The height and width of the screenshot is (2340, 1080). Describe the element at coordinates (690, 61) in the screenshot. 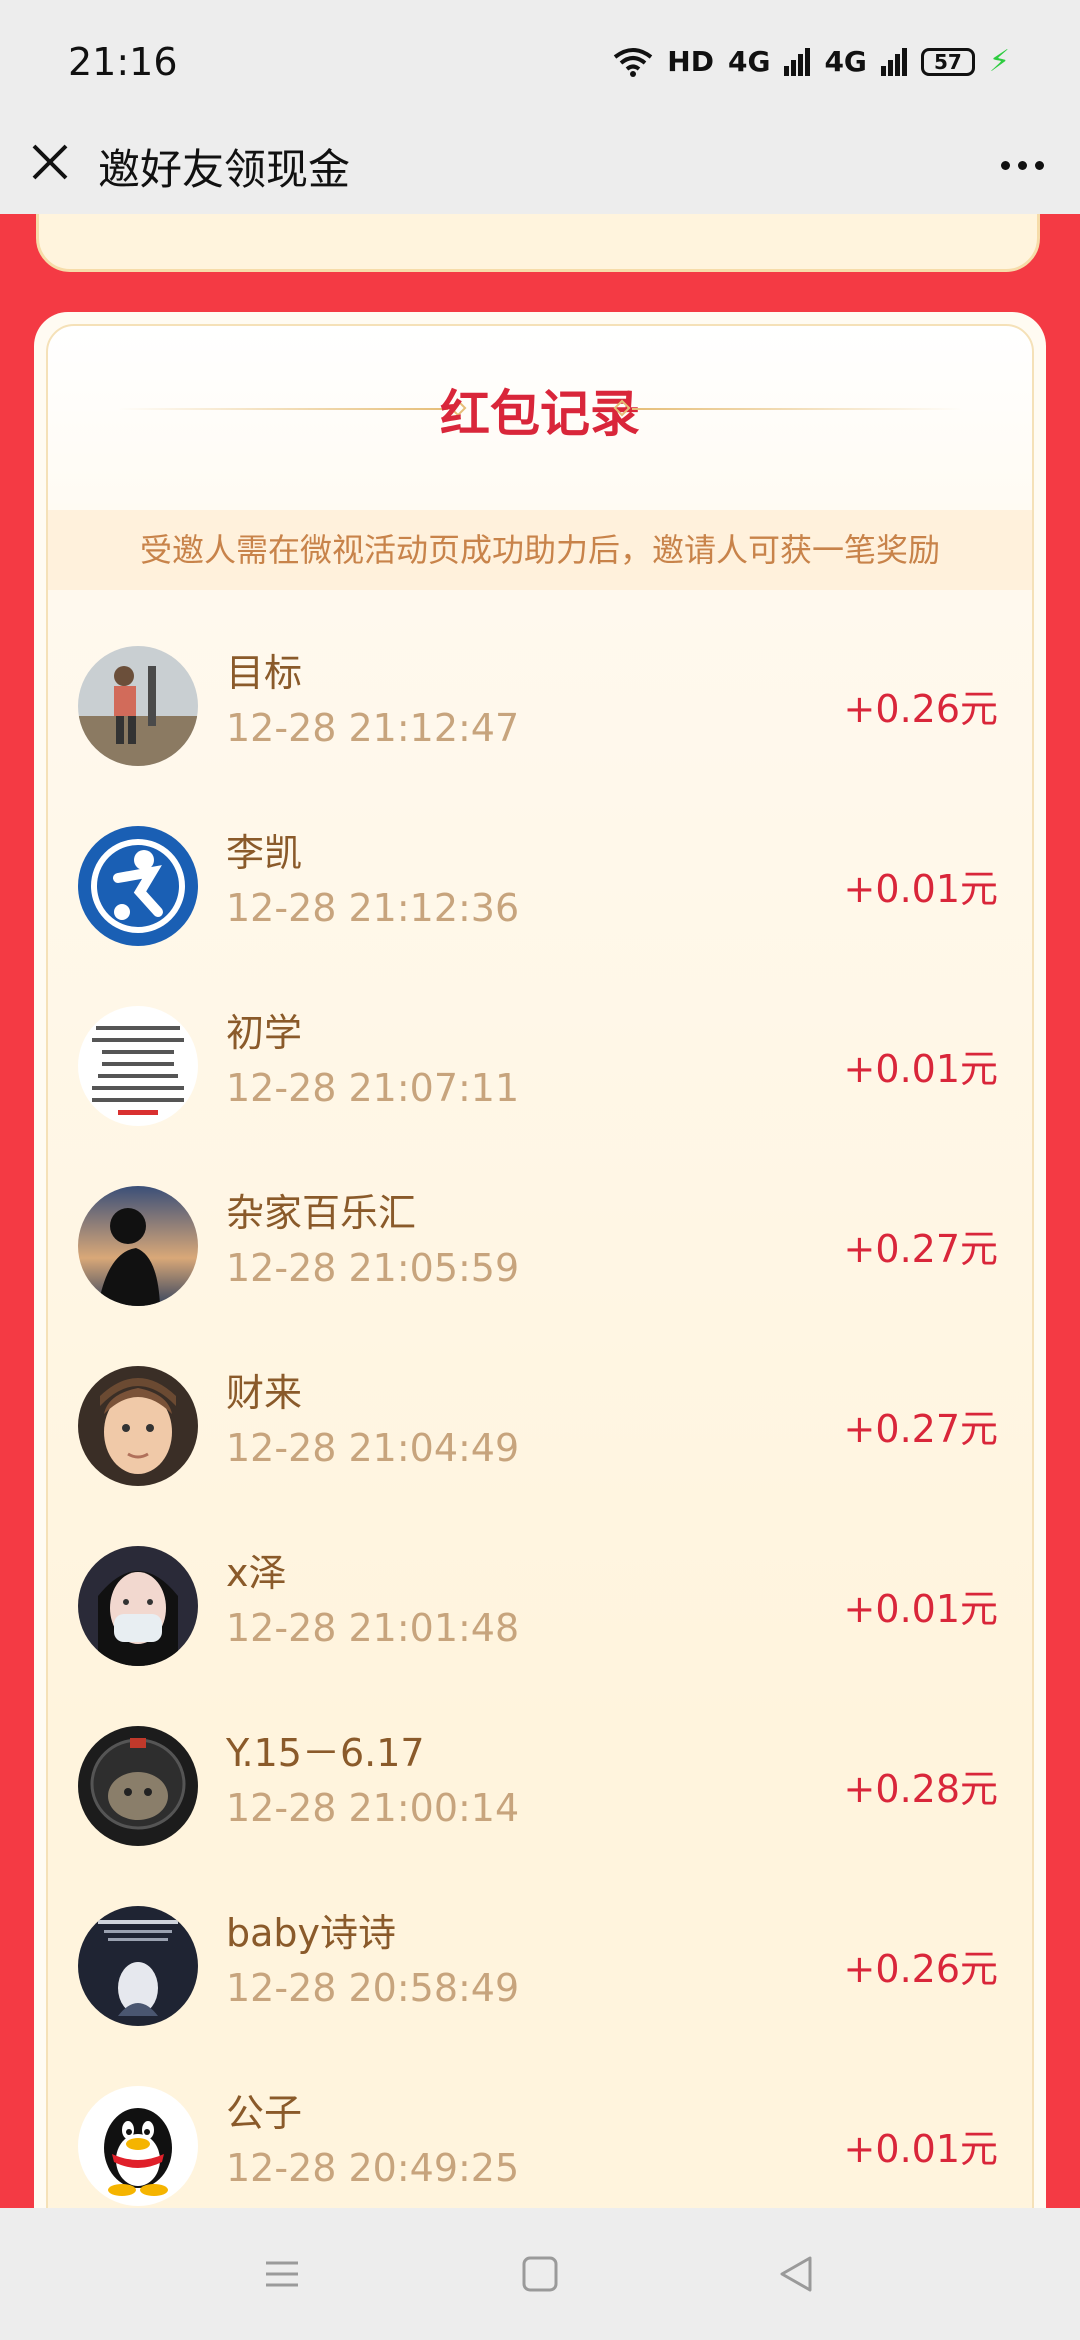

I see `network-label: HD` at that location.